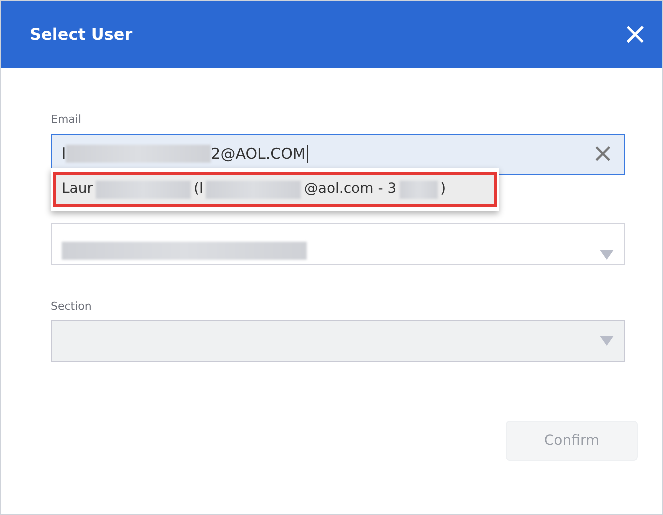 The image size is (663, 515). Describe the element at coordinates (635, 35) in the screenshot. I see `close-button: ×` at that location.